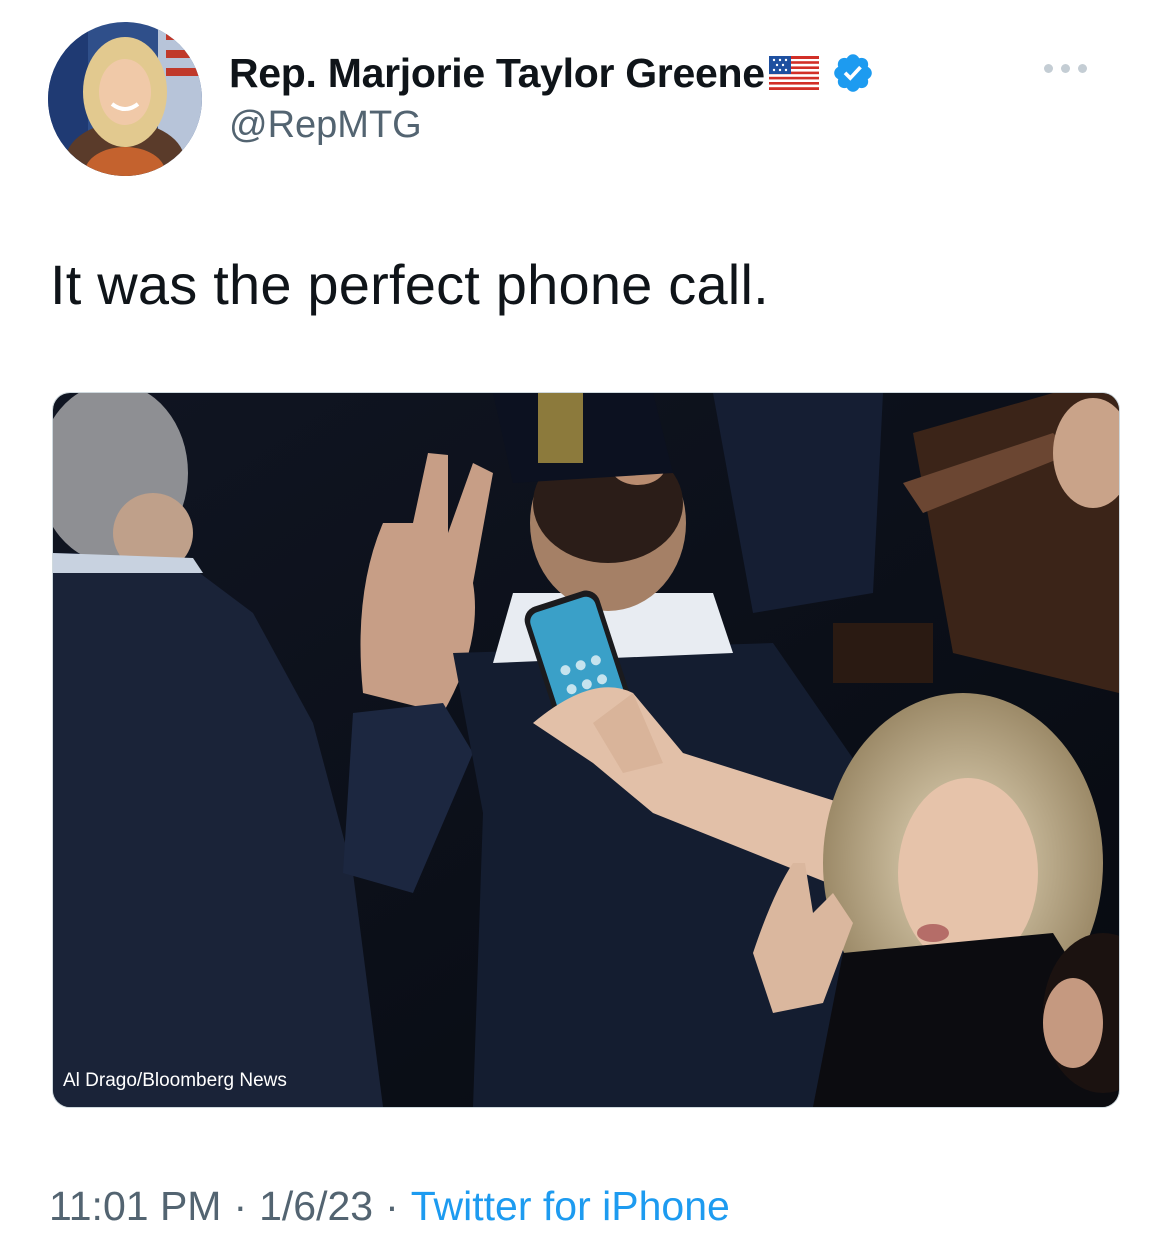  What do you see at coordinates (409, 284) in the screenshot?
I see `tweet-text: It was the perfect phone call.` at bounding box center [409, 284].